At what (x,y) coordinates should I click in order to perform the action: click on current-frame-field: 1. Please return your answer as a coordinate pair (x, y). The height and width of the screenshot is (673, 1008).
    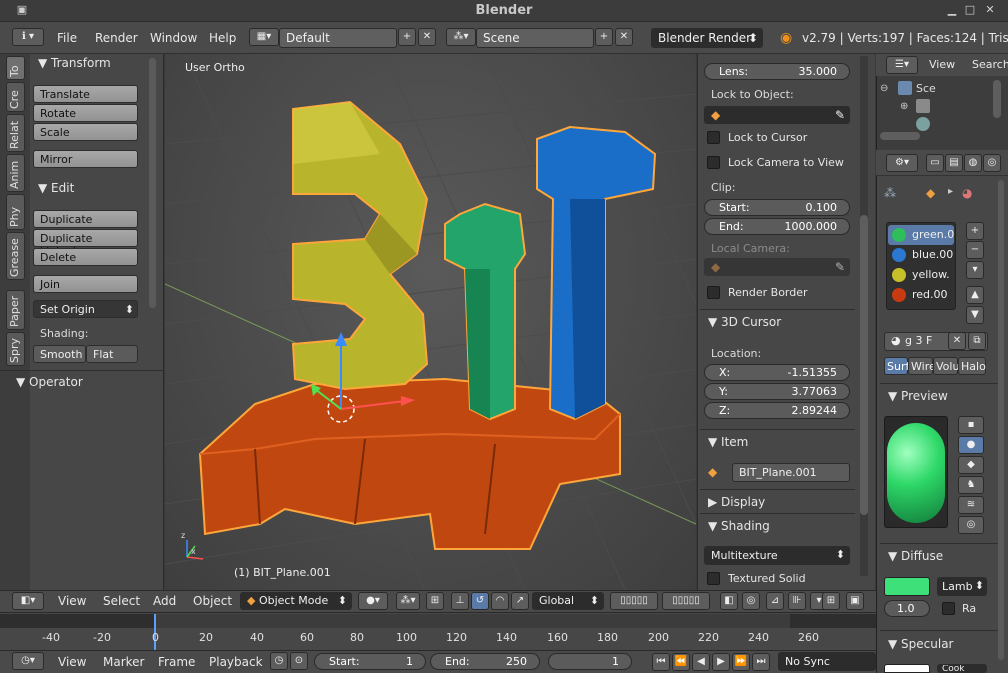
    Looking at the image, I should click on (590, 661).